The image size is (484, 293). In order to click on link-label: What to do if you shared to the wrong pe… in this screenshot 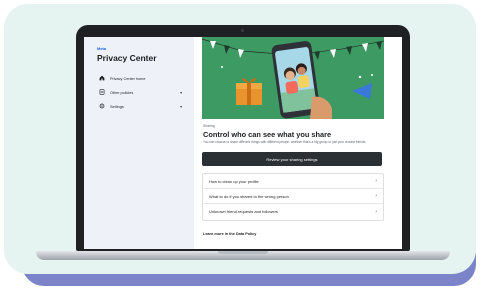, I will do `click(249, 196)`.